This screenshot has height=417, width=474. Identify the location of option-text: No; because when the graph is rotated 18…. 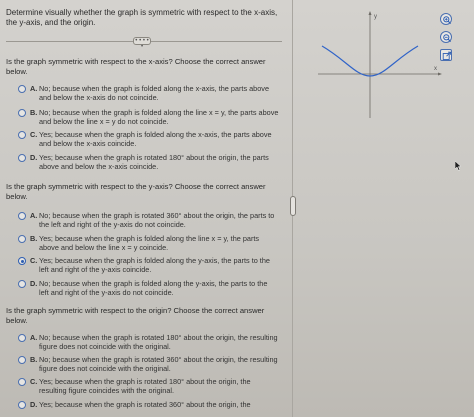
(158, 342).